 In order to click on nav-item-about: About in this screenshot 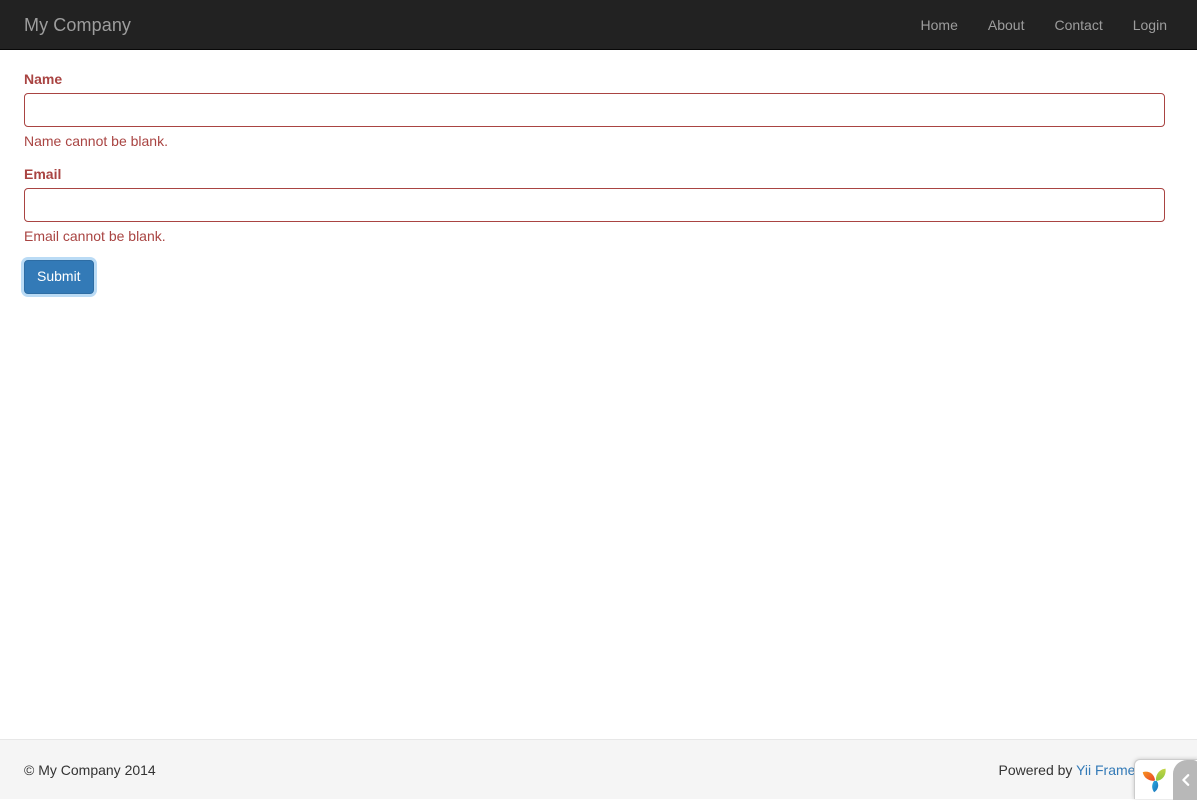, I will do `click(1006, 25)`.